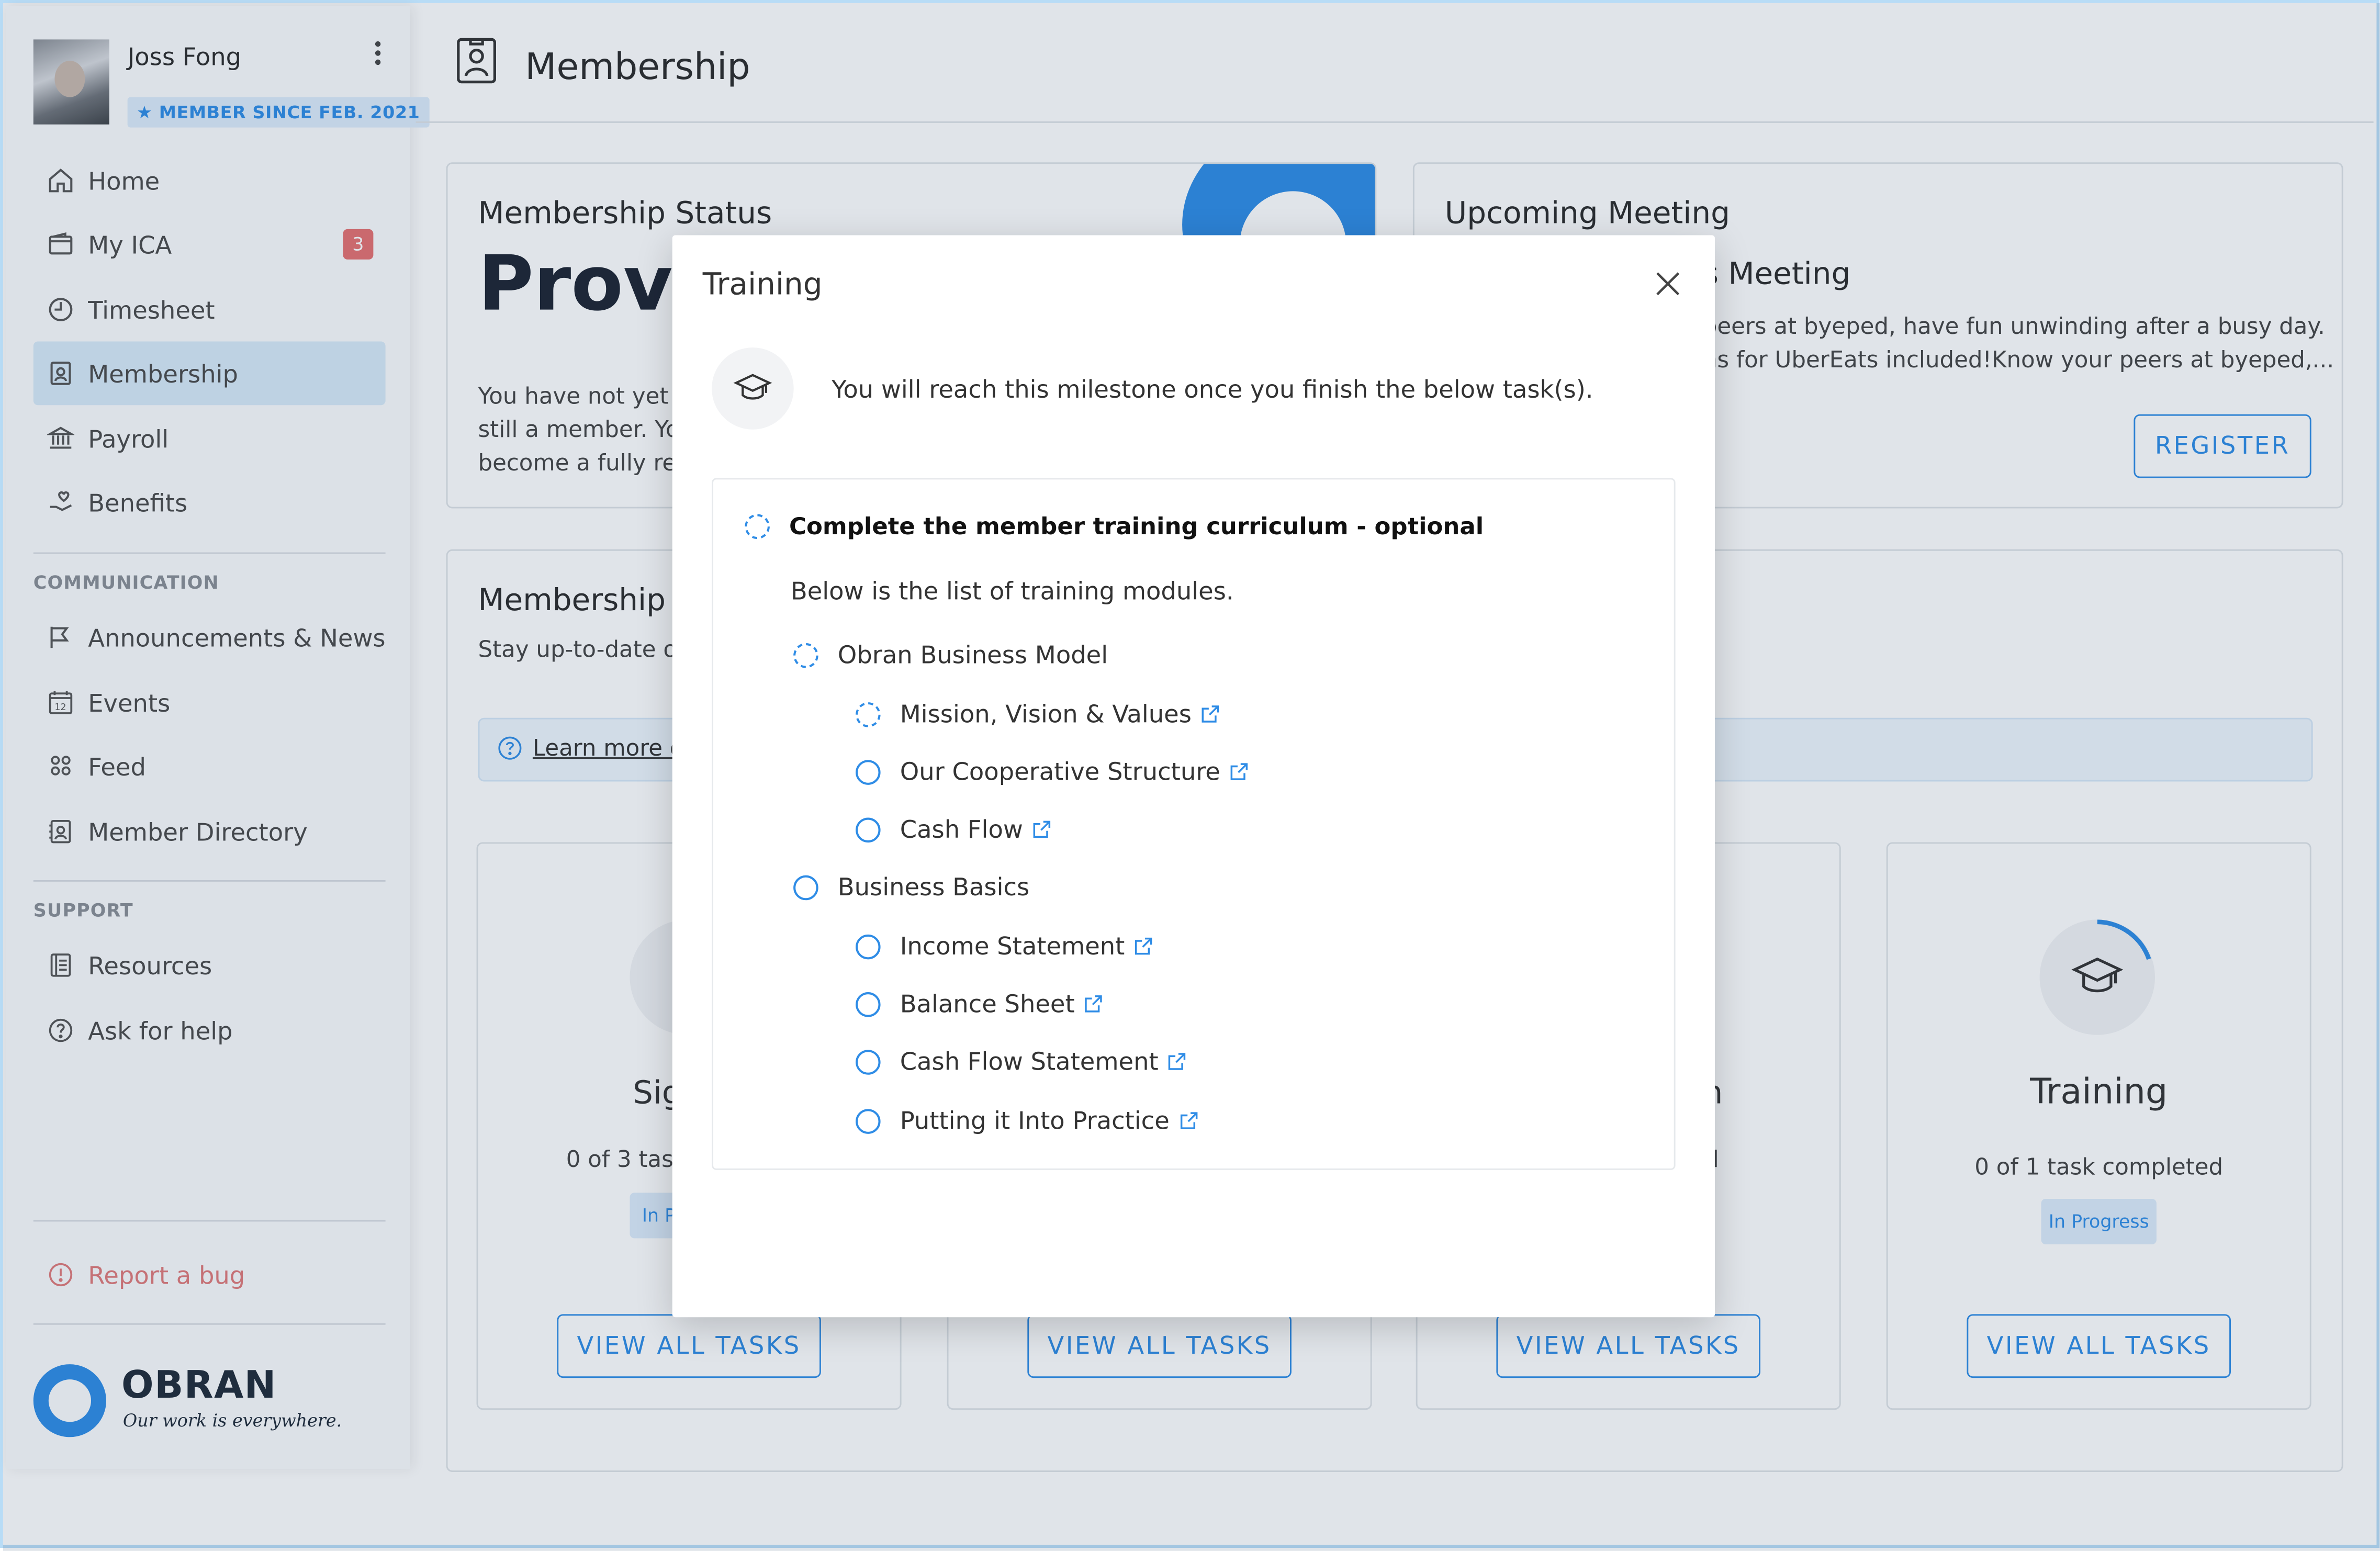 Image resolution: width=2380 pixels, height=1551 pixels. What do you see at coordinates (973, 654) in the screenshot?
I see `module-group-name: Obran Business Model` at bounding box center [973, 654].